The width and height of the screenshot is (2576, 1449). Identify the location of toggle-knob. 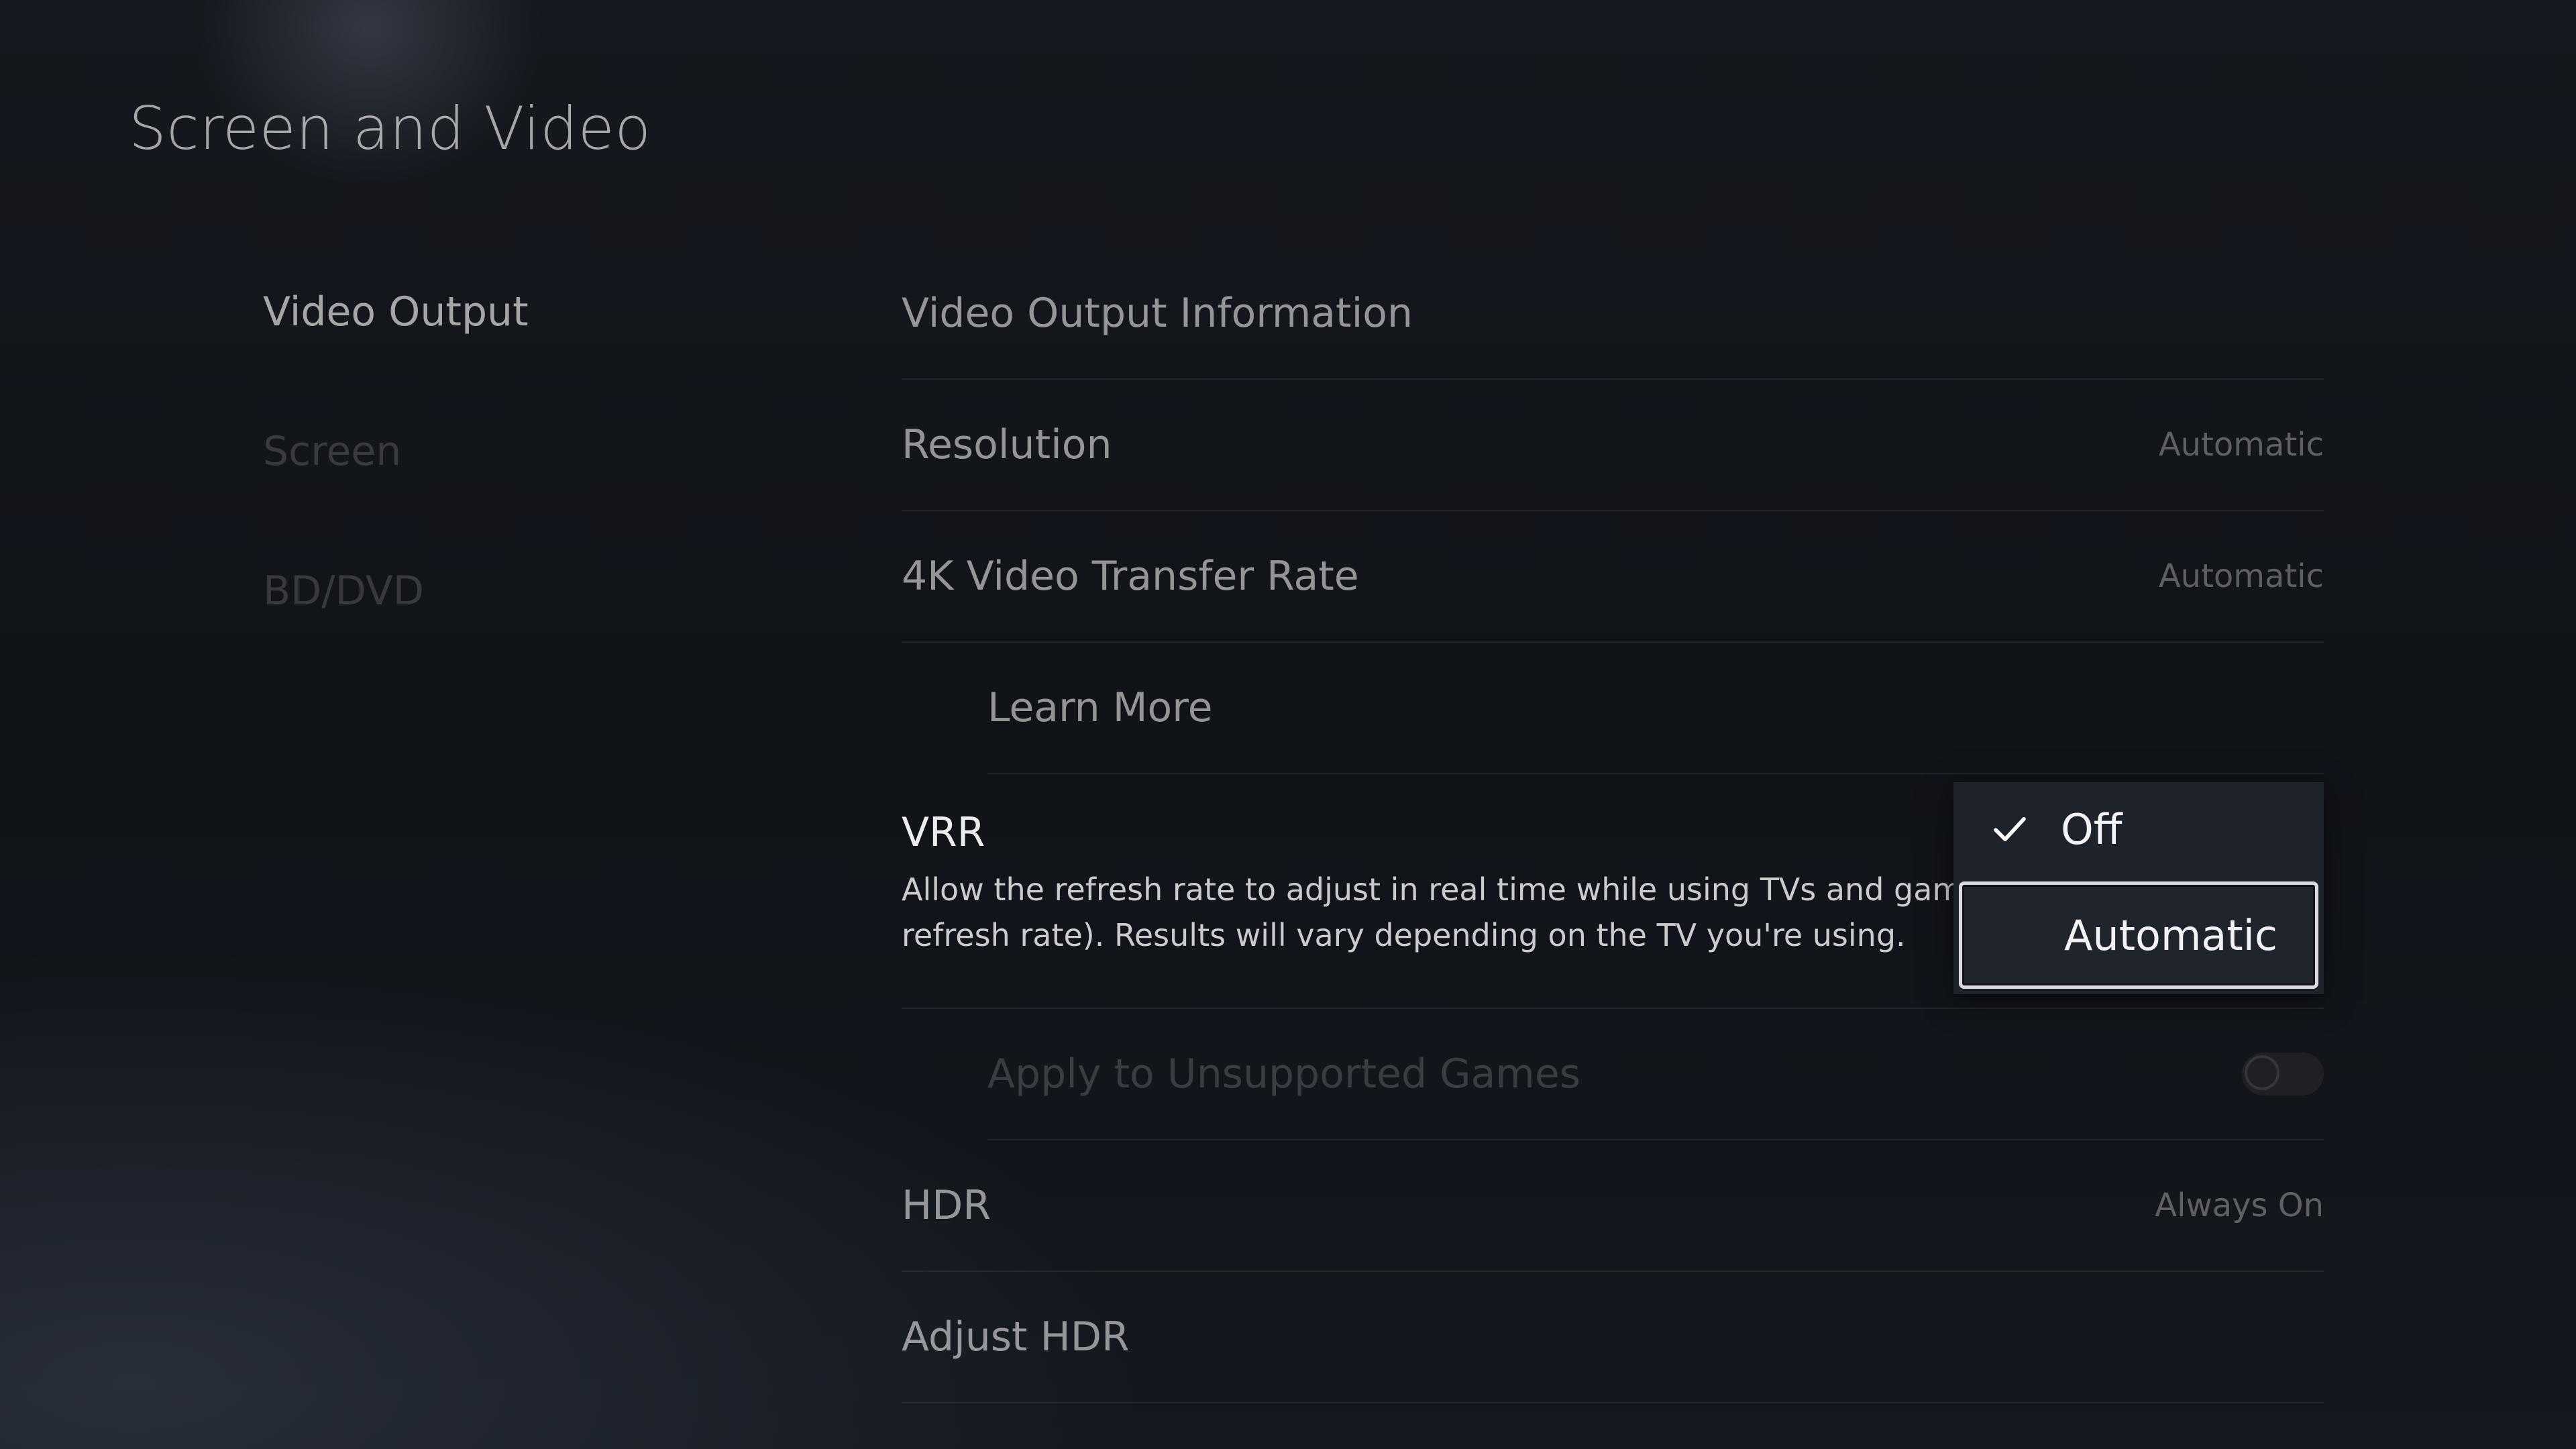
(2262, 1072).